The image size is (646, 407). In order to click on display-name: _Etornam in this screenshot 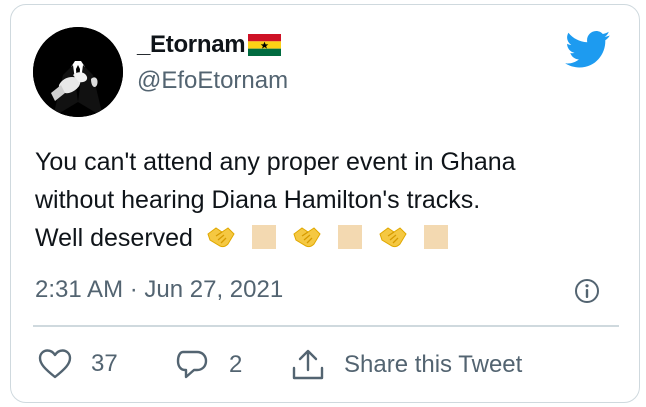, I will do `click(191, 45)`.